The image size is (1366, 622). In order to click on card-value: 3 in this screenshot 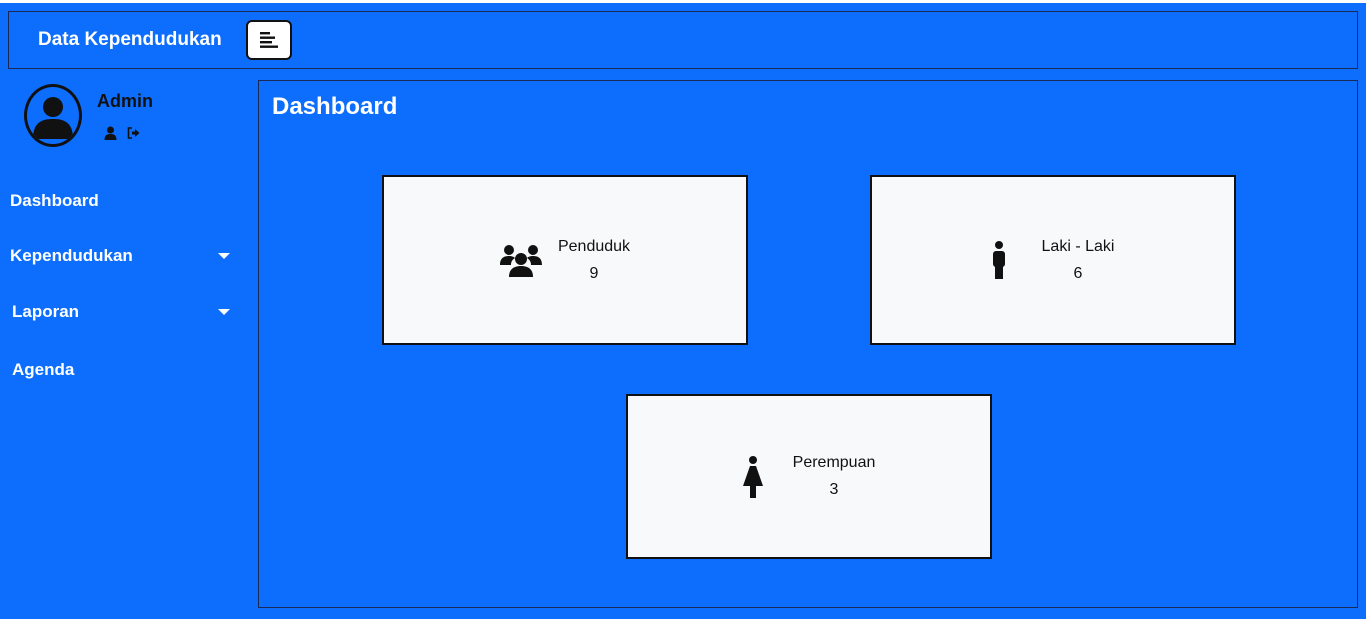, I will do `click(834, 489)`.